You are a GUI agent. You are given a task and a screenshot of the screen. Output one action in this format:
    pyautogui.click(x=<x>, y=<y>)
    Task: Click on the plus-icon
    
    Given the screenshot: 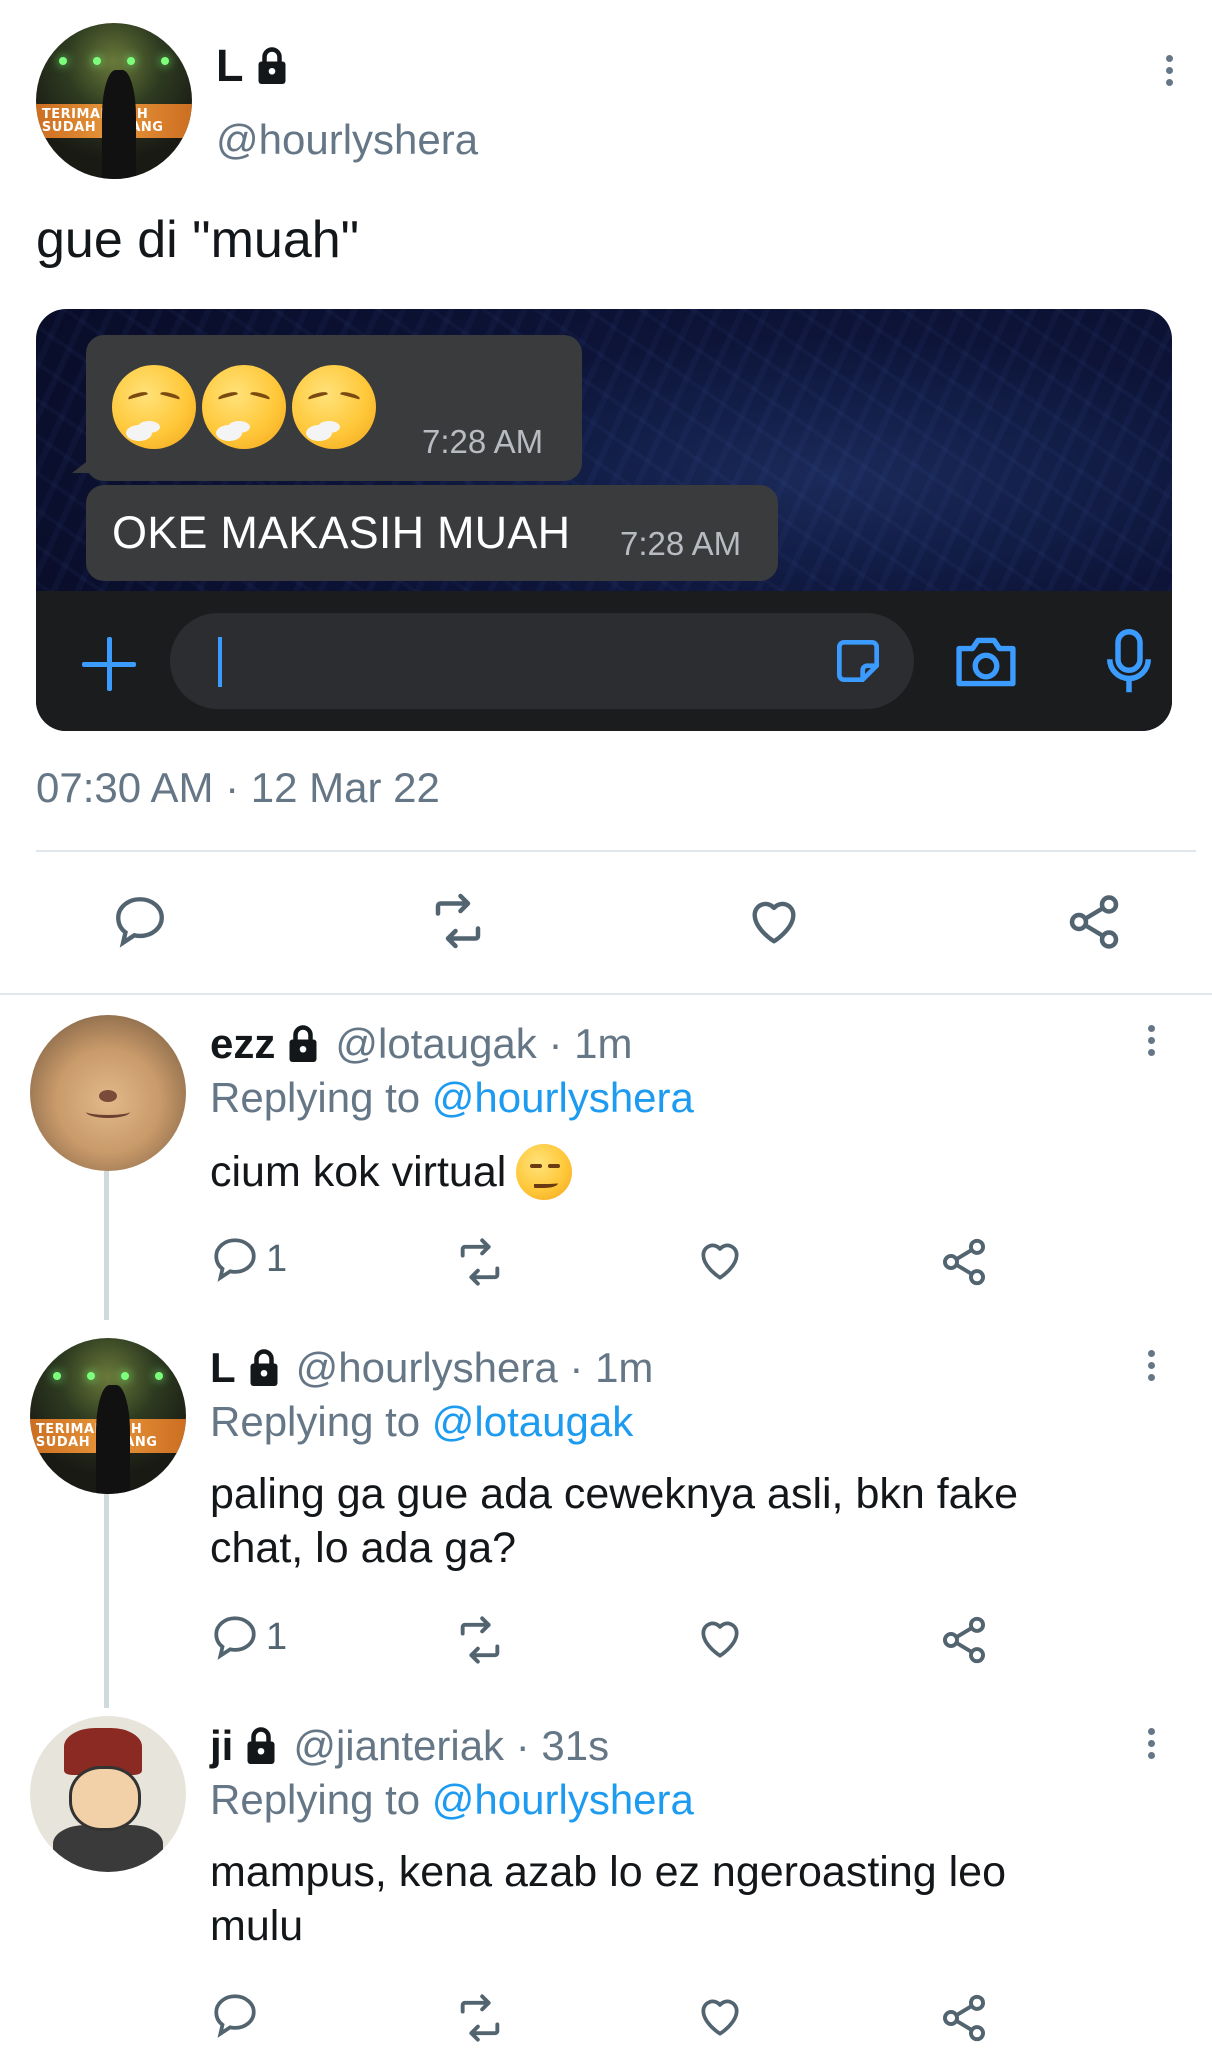 What is the action you would take?
    pyautogui.click(x=109, y=664)
    